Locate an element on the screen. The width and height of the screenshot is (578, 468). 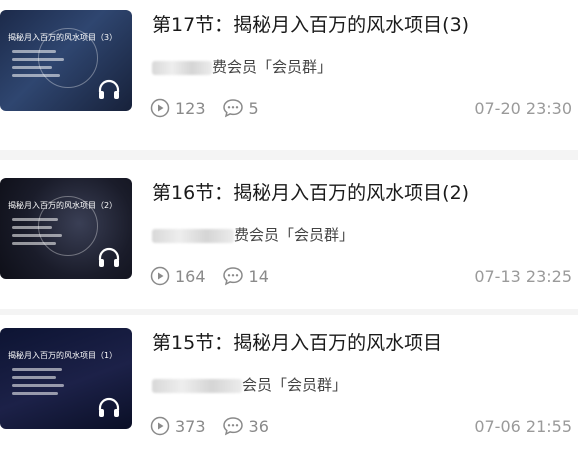
play-count-value: 373 is located at coordinates (190, 426).